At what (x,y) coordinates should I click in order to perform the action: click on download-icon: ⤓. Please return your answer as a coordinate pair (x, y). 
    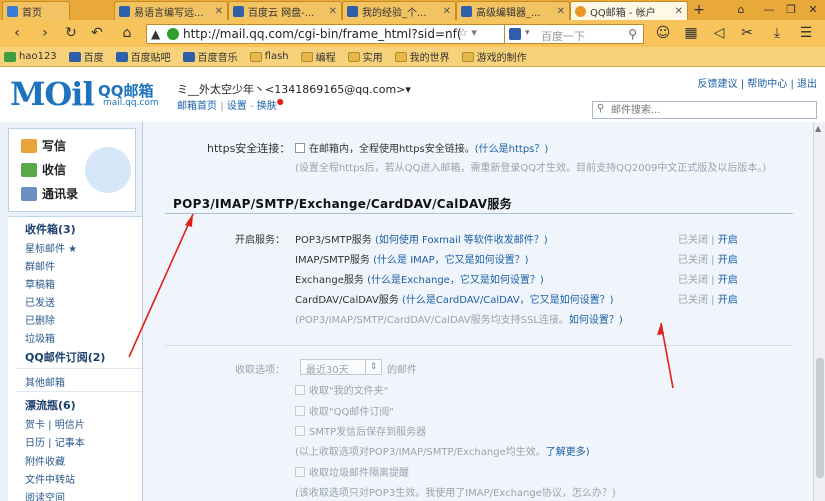
    Looking at the image, I should click on (777, 33).